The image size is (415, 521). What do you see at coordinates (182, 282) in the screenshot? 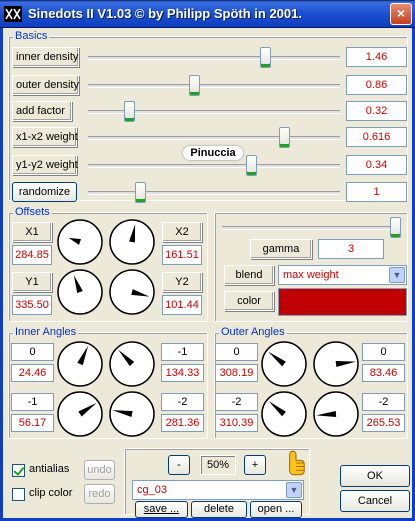
I see `y2-label: Y2` at bounding box center [182, 282].